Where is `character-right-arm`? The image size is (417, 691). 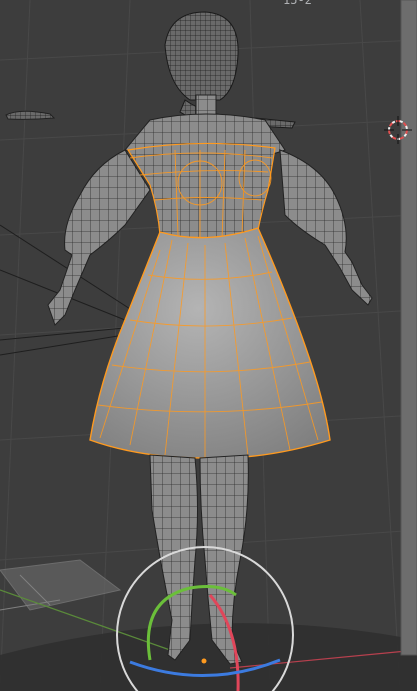
character-right-arm is located at coordinates (326, 227).